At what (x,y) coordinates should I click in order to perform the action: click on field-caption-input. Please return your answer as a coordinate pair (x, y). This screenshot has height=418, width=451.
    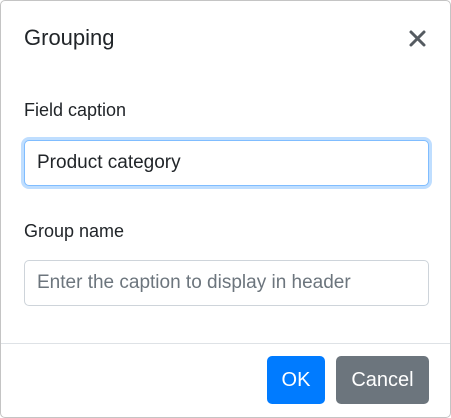
    Looking at the image, I should click on (226, 163).